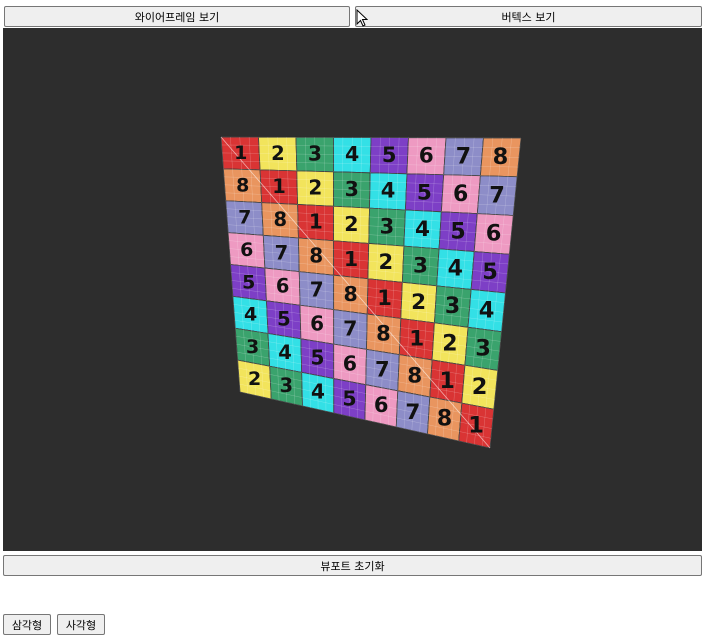 This screenshot has width=706, height=639. Describe the element at coordinates (362, 18) in the screenshot. I see `mouse-cursor-icon` at that location.